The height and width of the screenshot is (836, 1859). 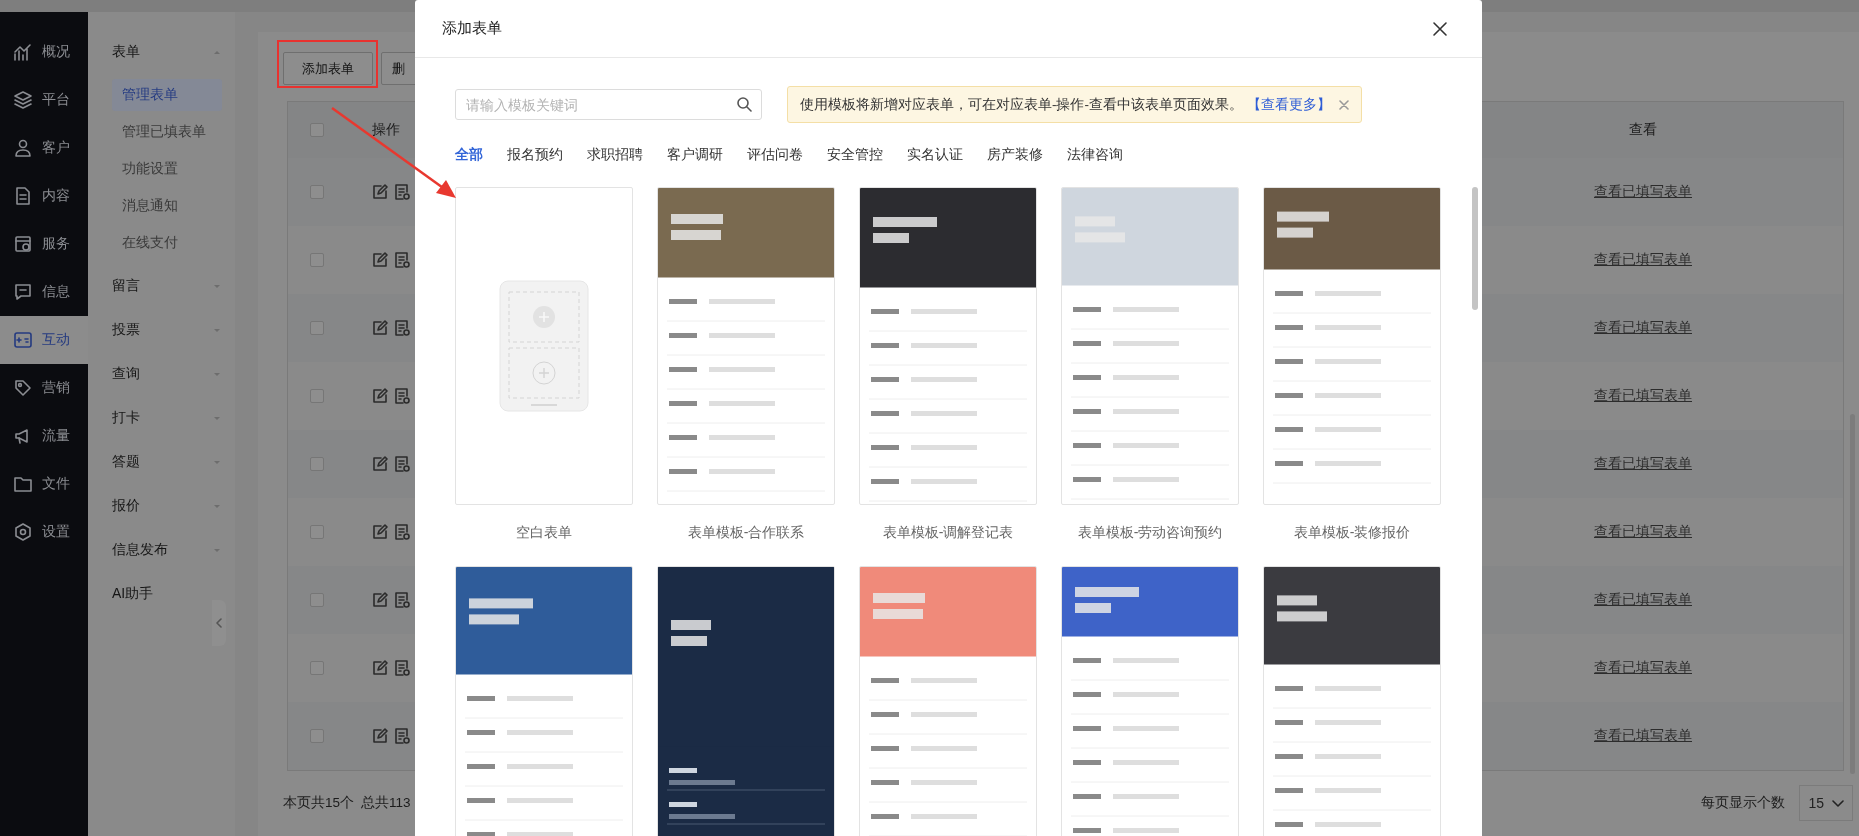 I want to click on nav-item: 平台, so click(x=44, y=100).